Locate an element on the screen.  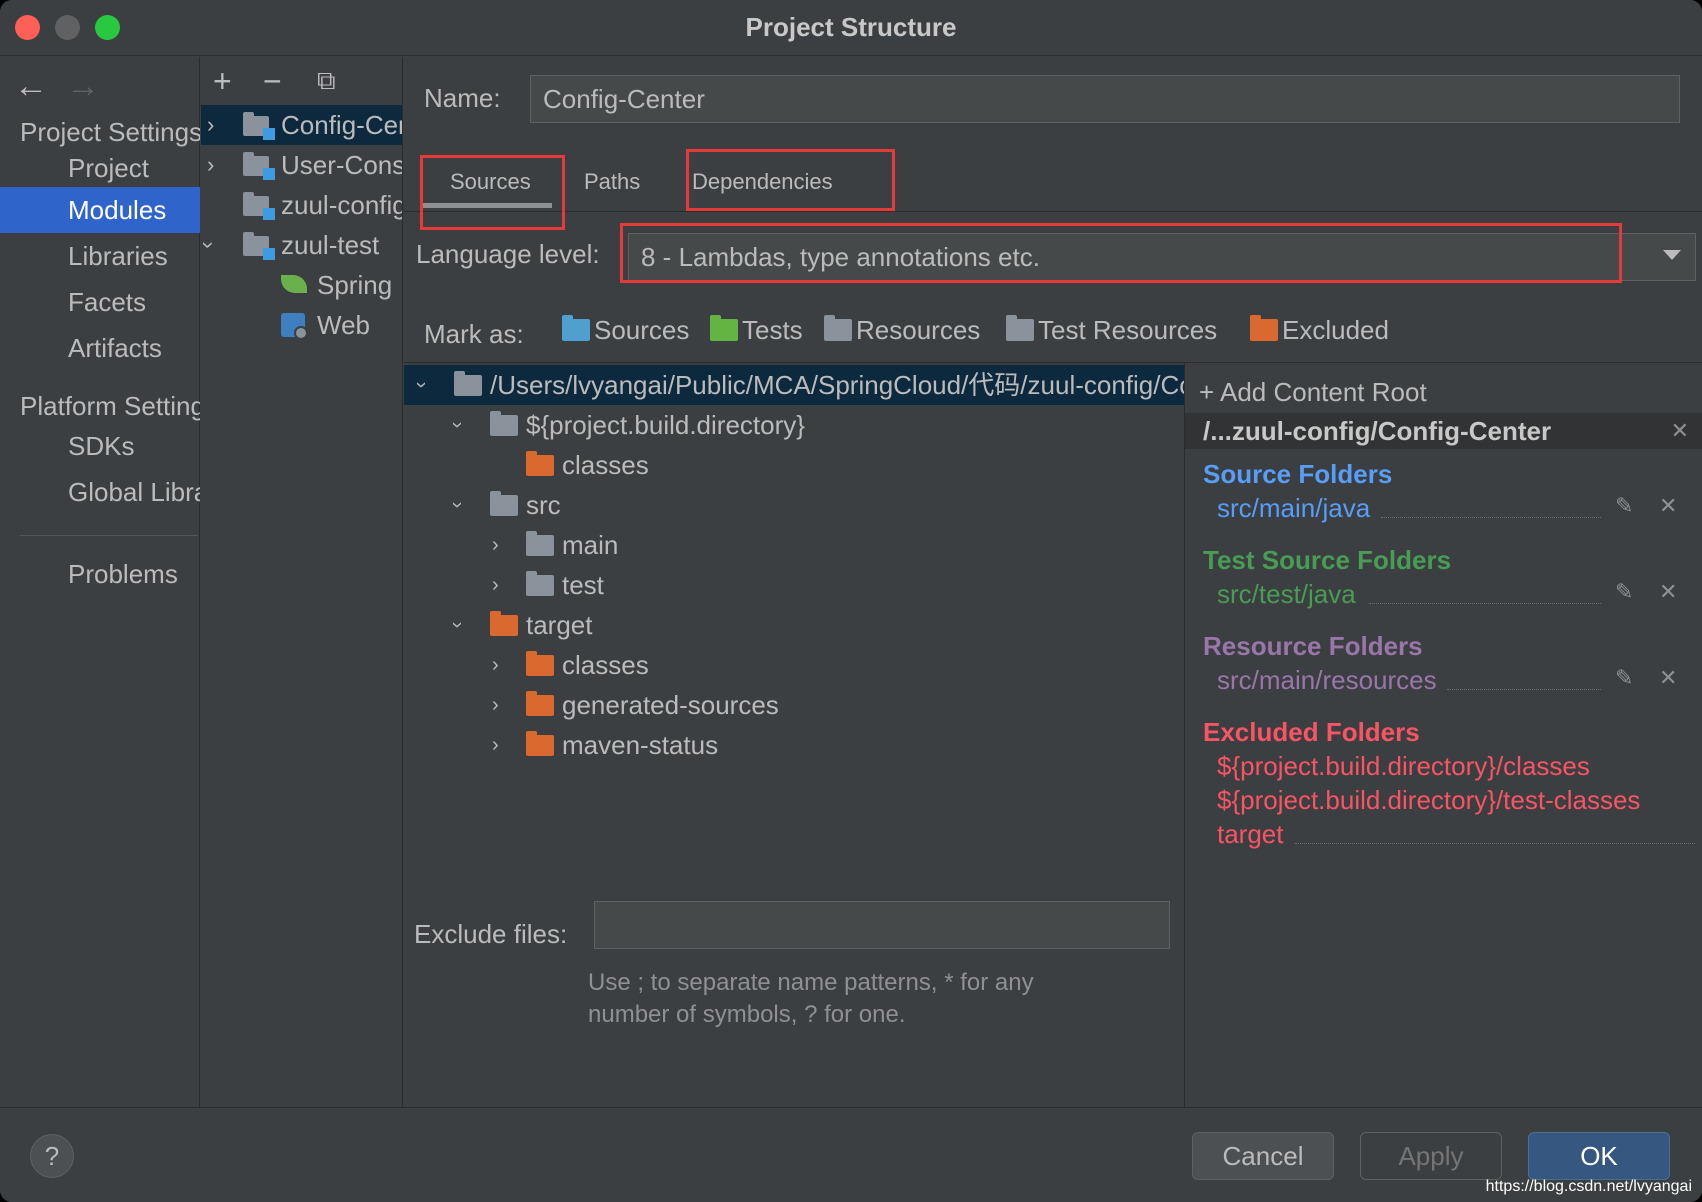
module-label: zuul-test is located at coordinates (330, 245).